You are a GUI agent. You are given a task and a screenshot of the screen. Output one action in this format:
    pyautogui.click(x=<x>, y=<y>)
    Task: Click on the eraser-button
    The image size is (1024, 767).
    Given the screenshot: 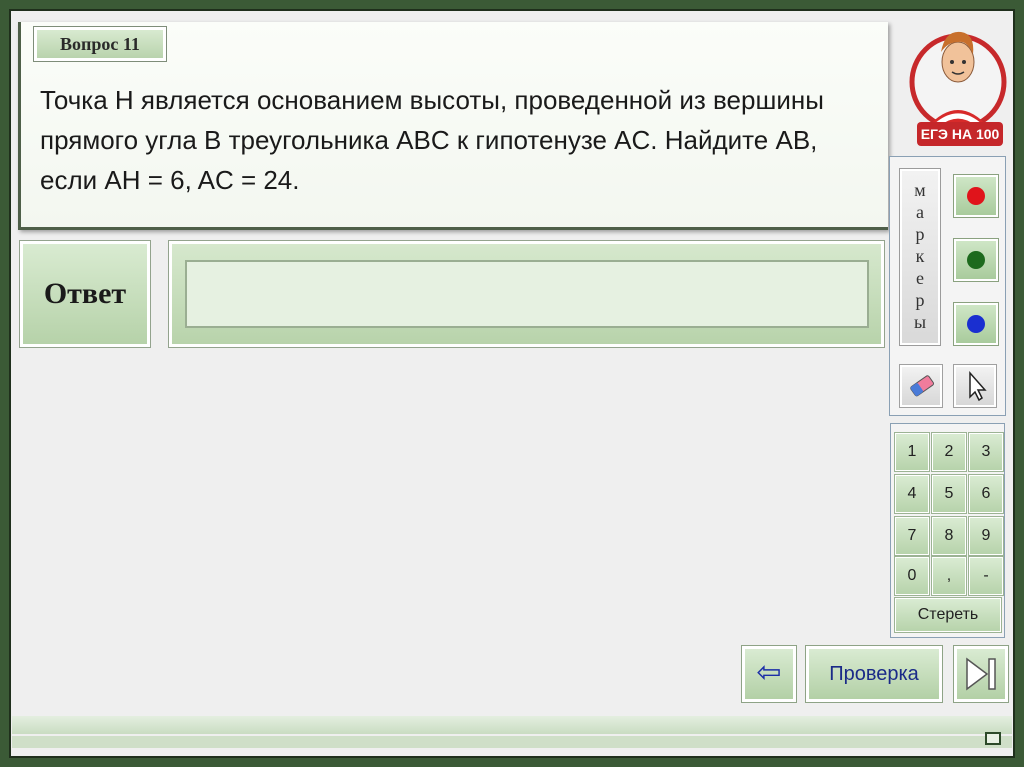 What is the action you would take?
    pyautogui.click(x=921, y=386)
    